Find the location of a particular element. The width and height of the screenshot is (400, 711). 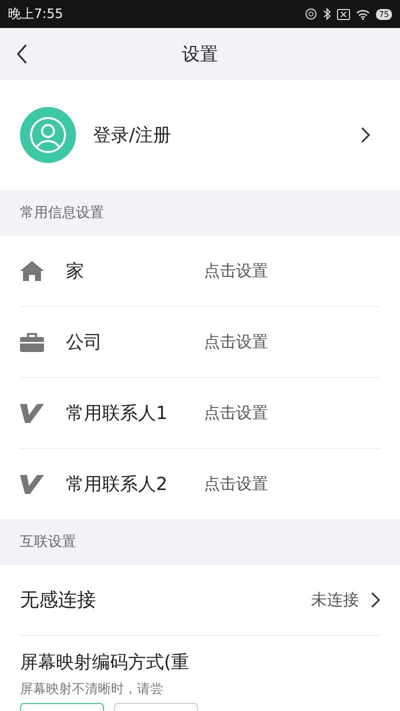

settings-row: 常用联系人1 点击设置 is located at coordinates (200, 413).